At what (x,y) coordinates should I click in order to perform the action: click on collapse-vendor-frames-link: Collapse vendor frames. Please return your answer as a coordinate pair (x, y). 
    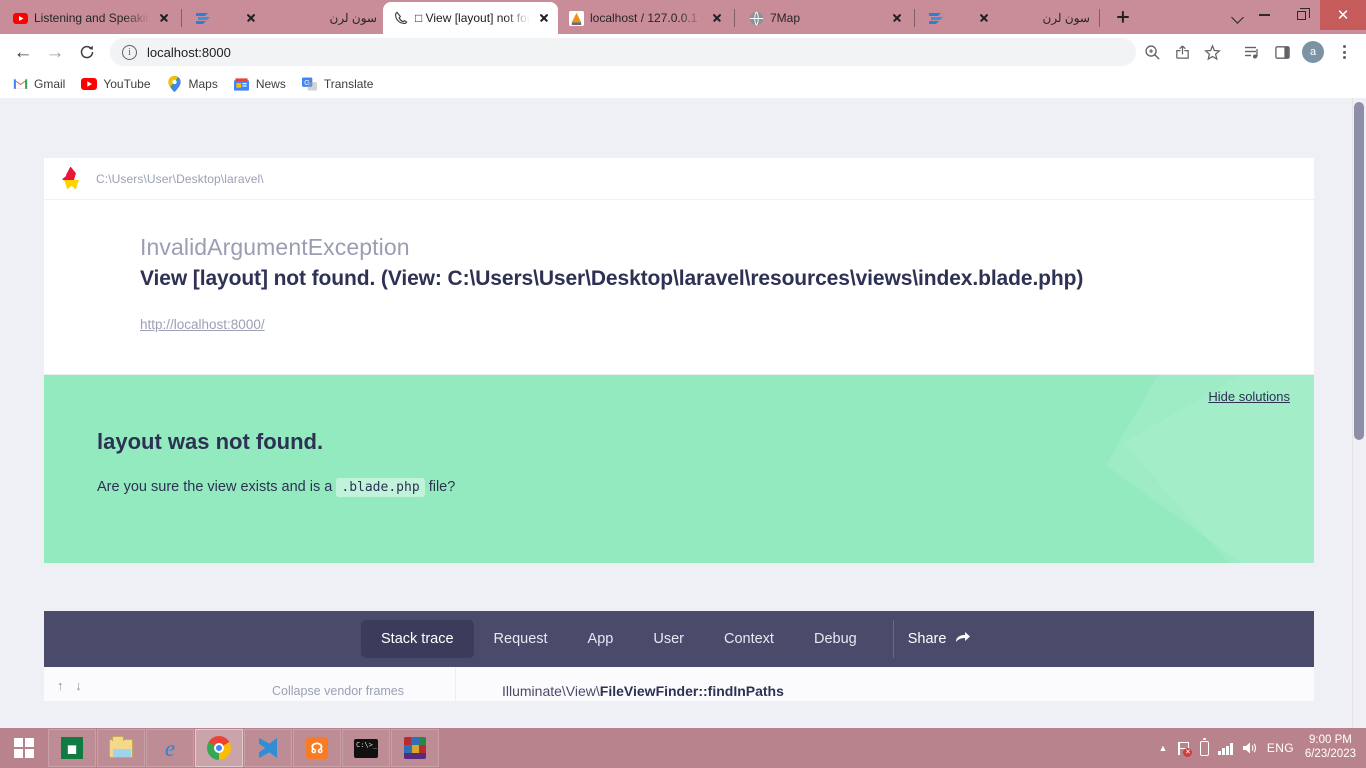
    Looking at the image, I should click on (338, 691).